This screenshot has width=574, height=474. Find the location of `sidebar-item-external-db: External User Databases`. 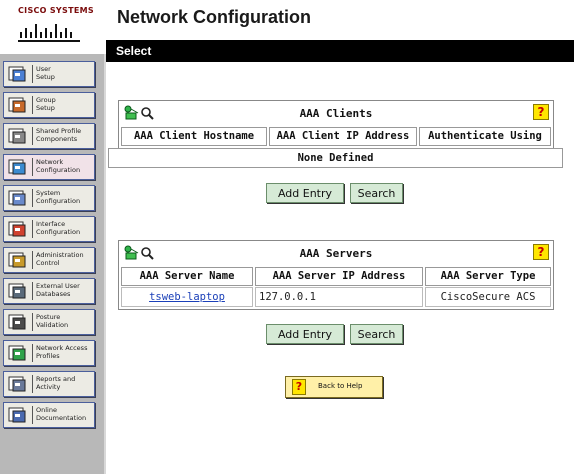

sidebar-item-external-db: External User Databases is located at coordinates (49, 291).